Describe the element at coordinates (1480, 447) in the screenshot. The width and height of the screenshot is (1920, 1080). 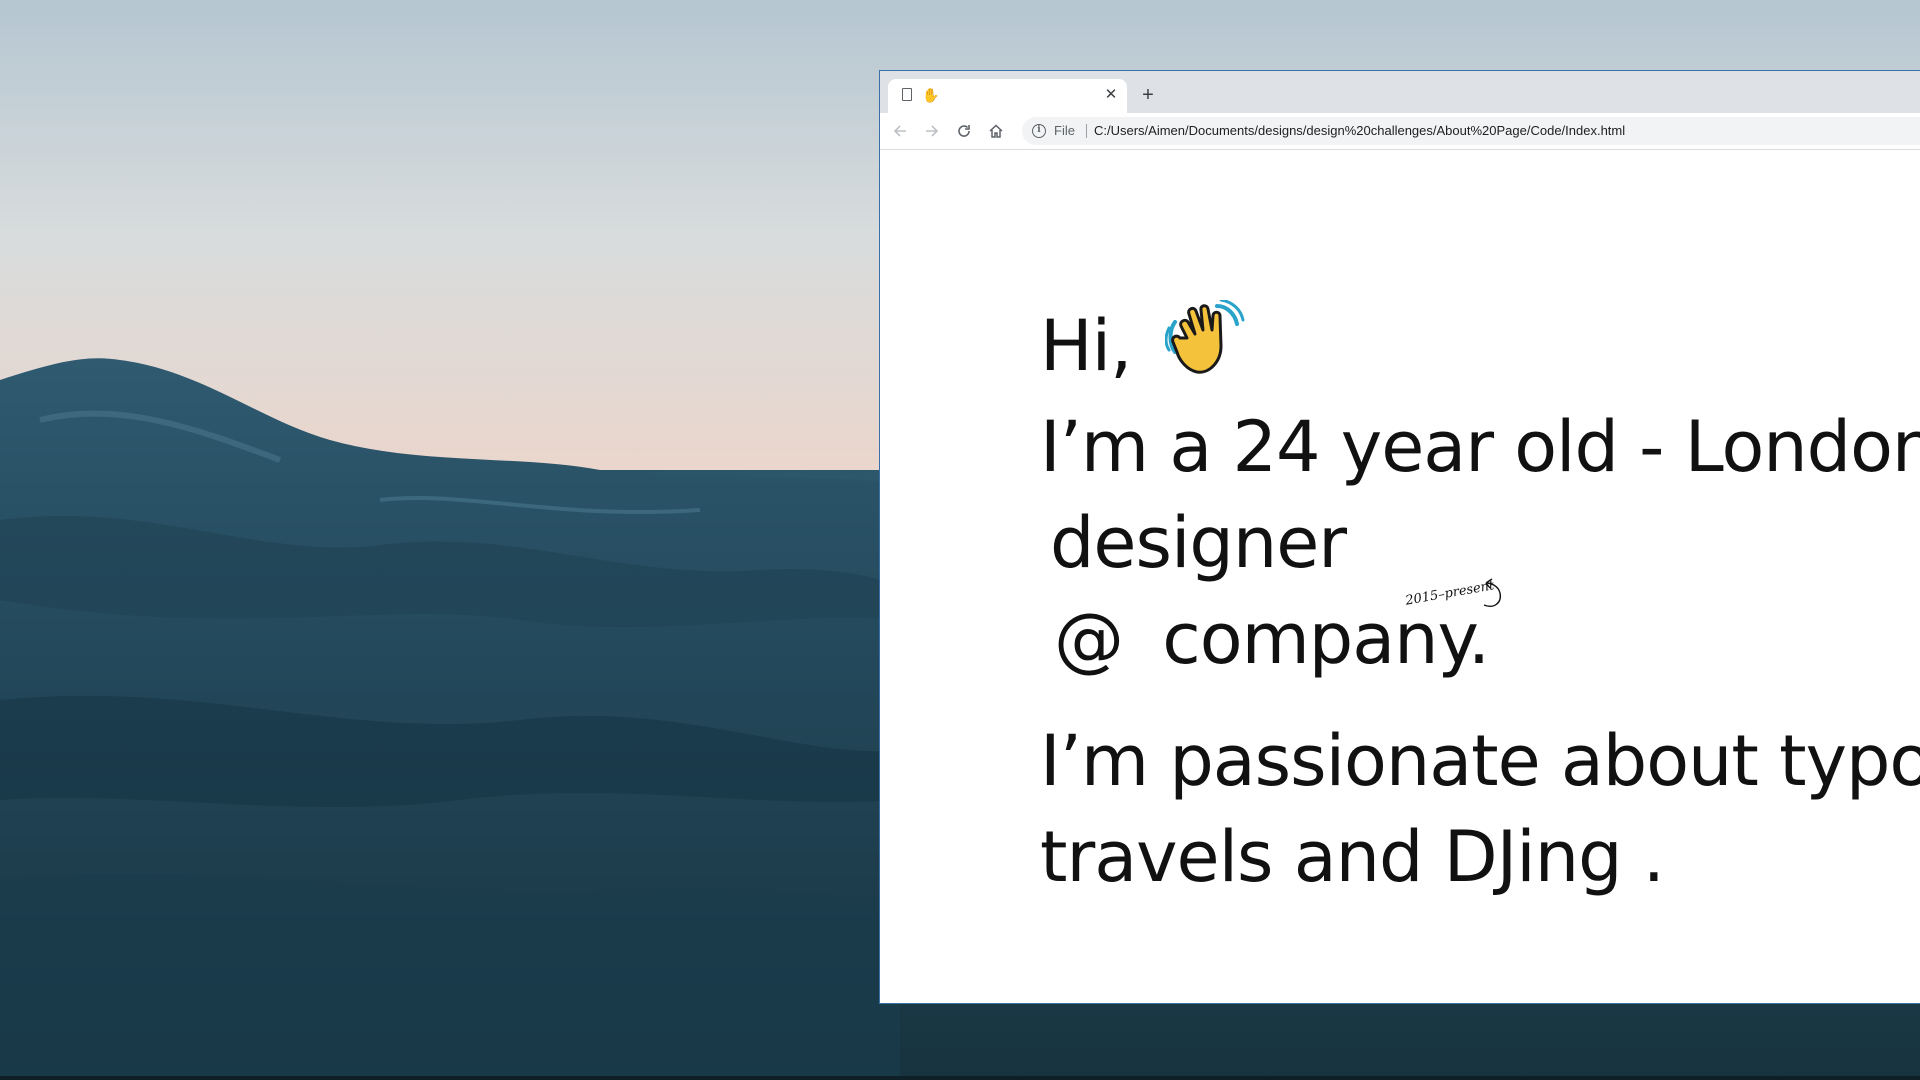
I see `intro-line: I’m a 24 year old - London` at that location.